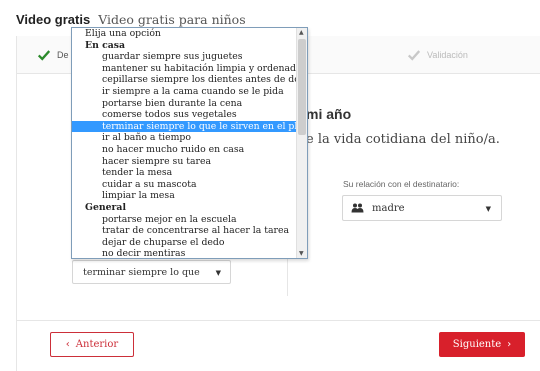  I want to click on dropdown-option: guardar siempre sus juguetes, so click(184, 57).